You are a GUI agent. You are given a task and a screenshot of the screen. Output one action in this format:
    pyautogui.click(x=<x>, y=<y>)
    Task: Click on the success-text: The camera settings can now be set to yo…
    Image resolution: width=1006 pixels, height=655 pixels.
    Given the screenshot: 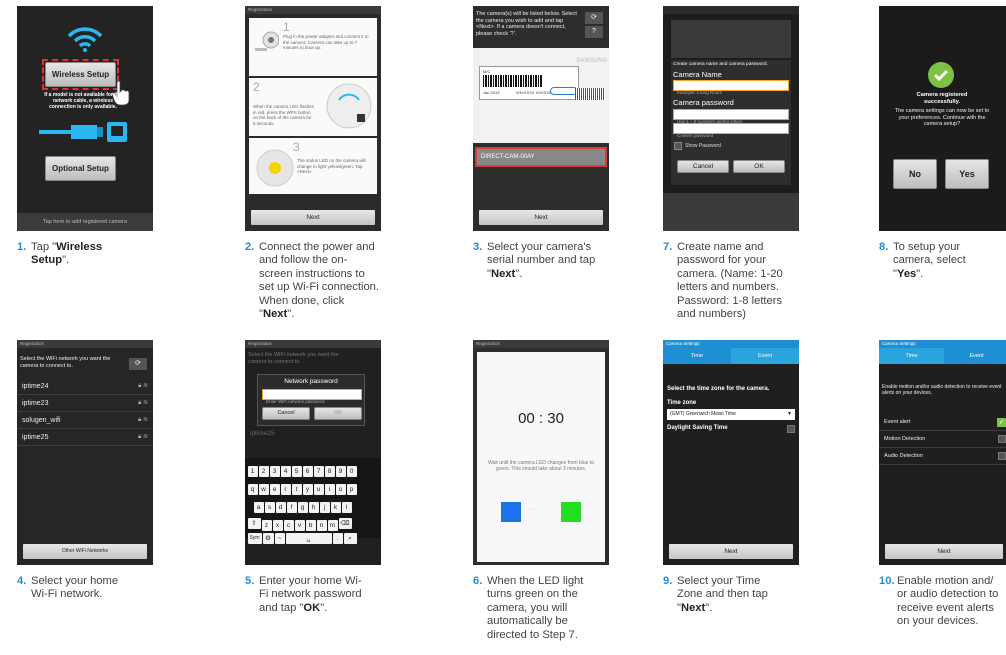 What is the action you would take?
    pyautogui.click(x=942, y=117)
    